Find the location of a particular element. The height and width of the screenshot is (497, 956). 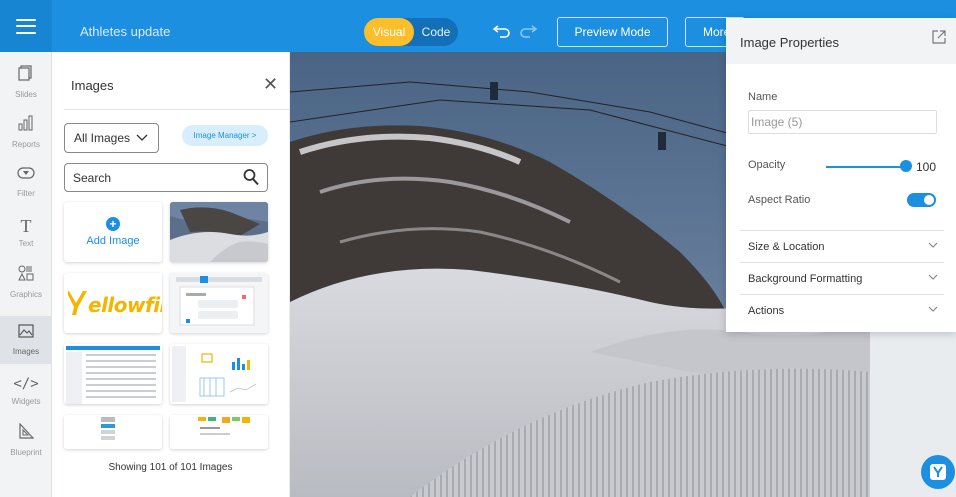

code-mode-option: Code is located at coordinates (436, 32).